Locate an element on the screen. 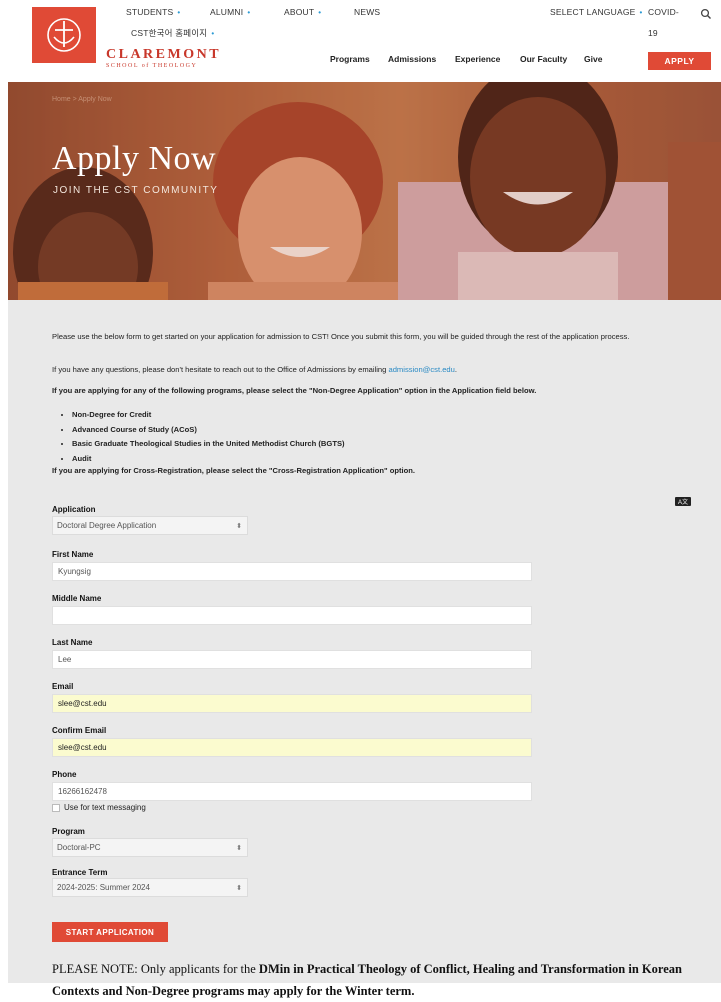 This screenshot has width=721, height=1002. language-label: SELECT LANGUAGE is located at coordinates (593, 12).